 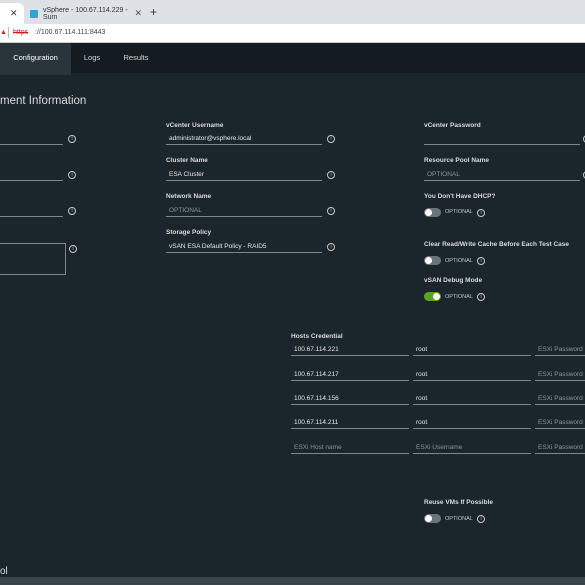 What do you see at coordinates (292, 12) in the screenshot?
I see `browser-tab-strip: ✕ vSphere - 100.67.114.229 - Sum ✕ +` at bounding box center [292, 12].